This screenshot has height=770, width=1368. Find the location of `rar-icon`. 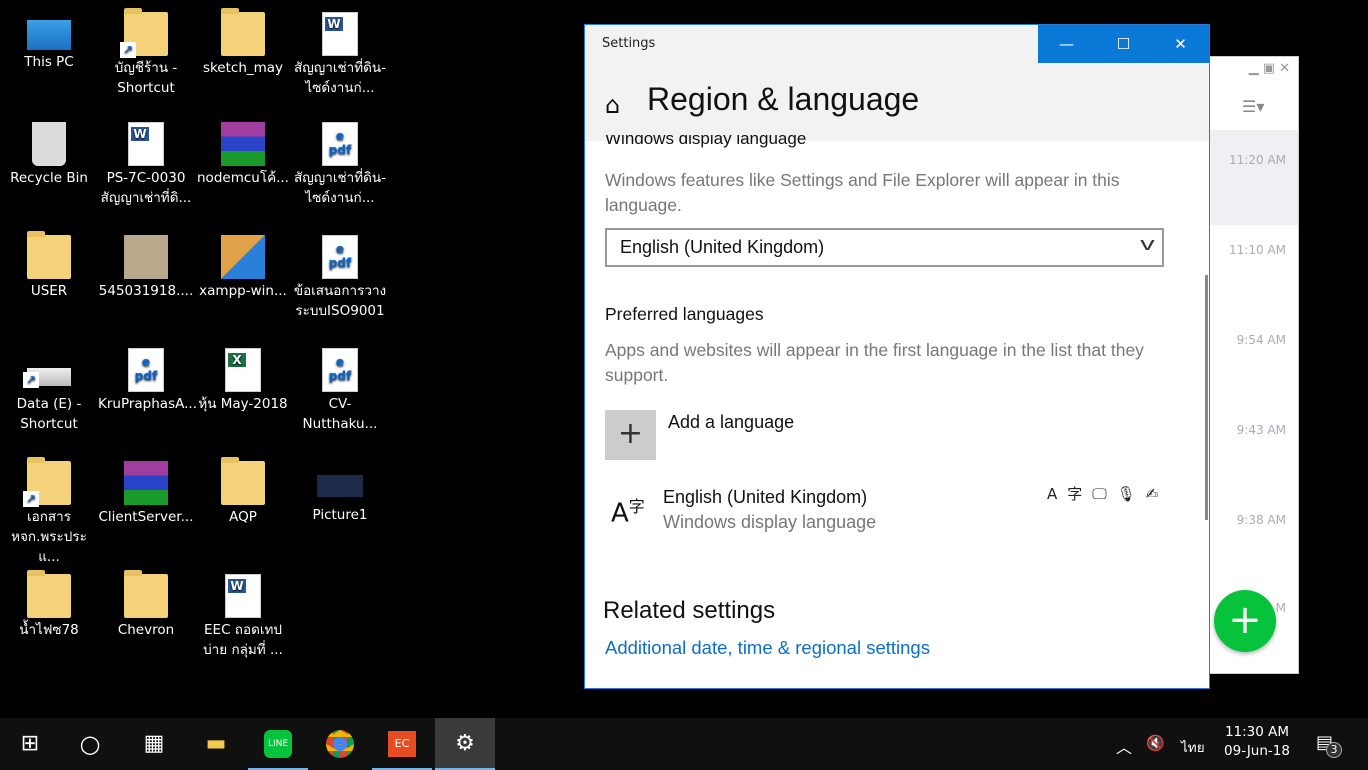

rar-icon is located at coordinates (146, 483).